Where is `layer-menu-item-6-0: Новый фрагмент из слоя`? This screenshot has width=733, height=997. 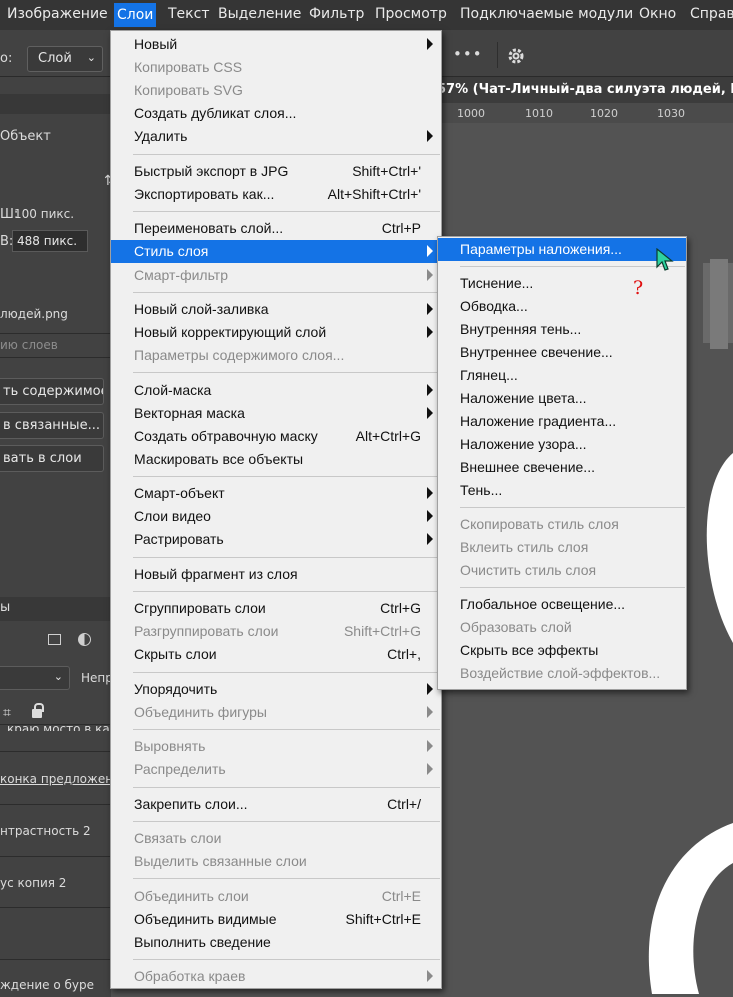 layer-menu-item-6-0: Новый фрагмент из слоя is located at coordinates (276, 574).